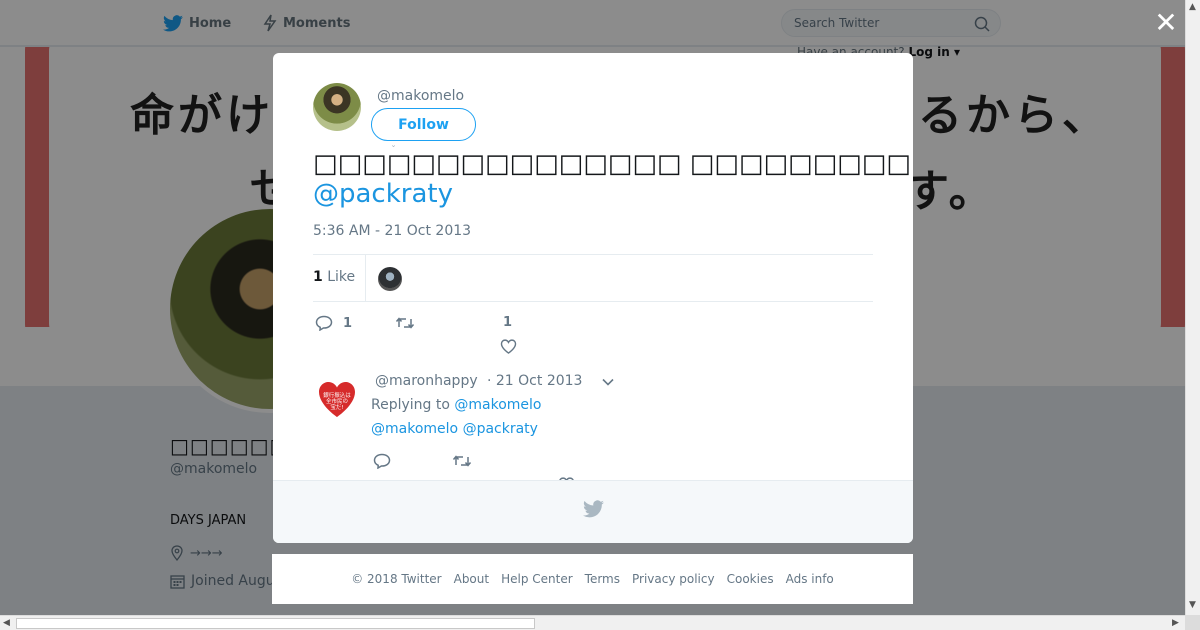  What do you see at coordinates (414, 429) in the screenshot?
I see `reply-mention-1: @makomelo` at bounding box center [414, 429].